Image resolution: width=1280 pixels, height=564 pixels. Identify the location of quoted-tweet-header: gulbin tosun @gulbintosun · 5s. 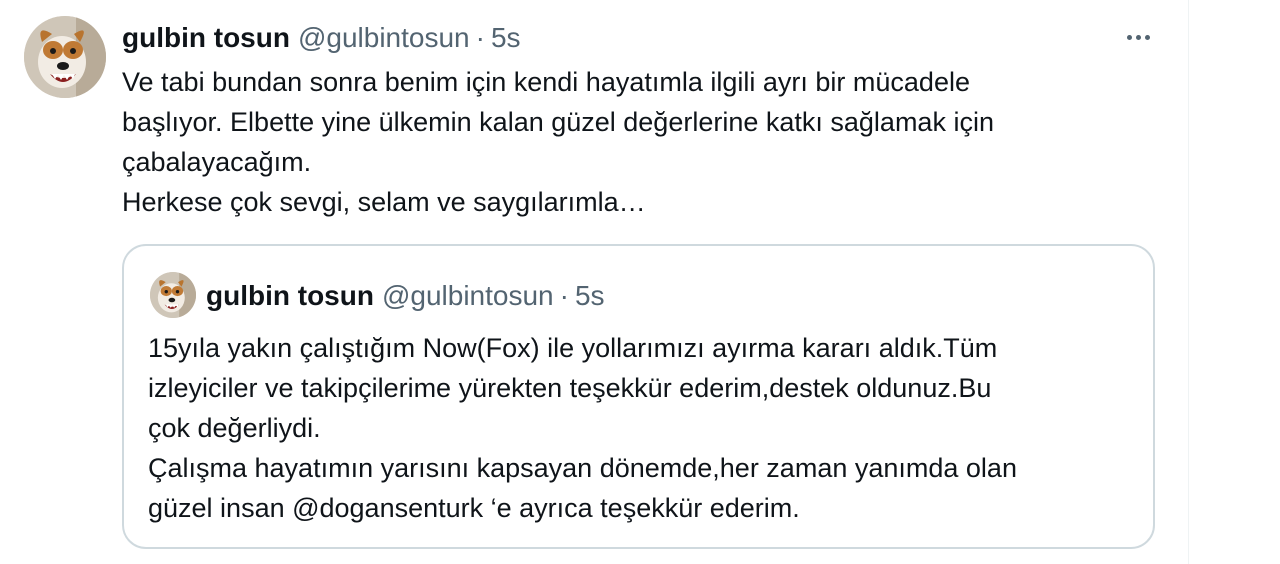
(405, 296).